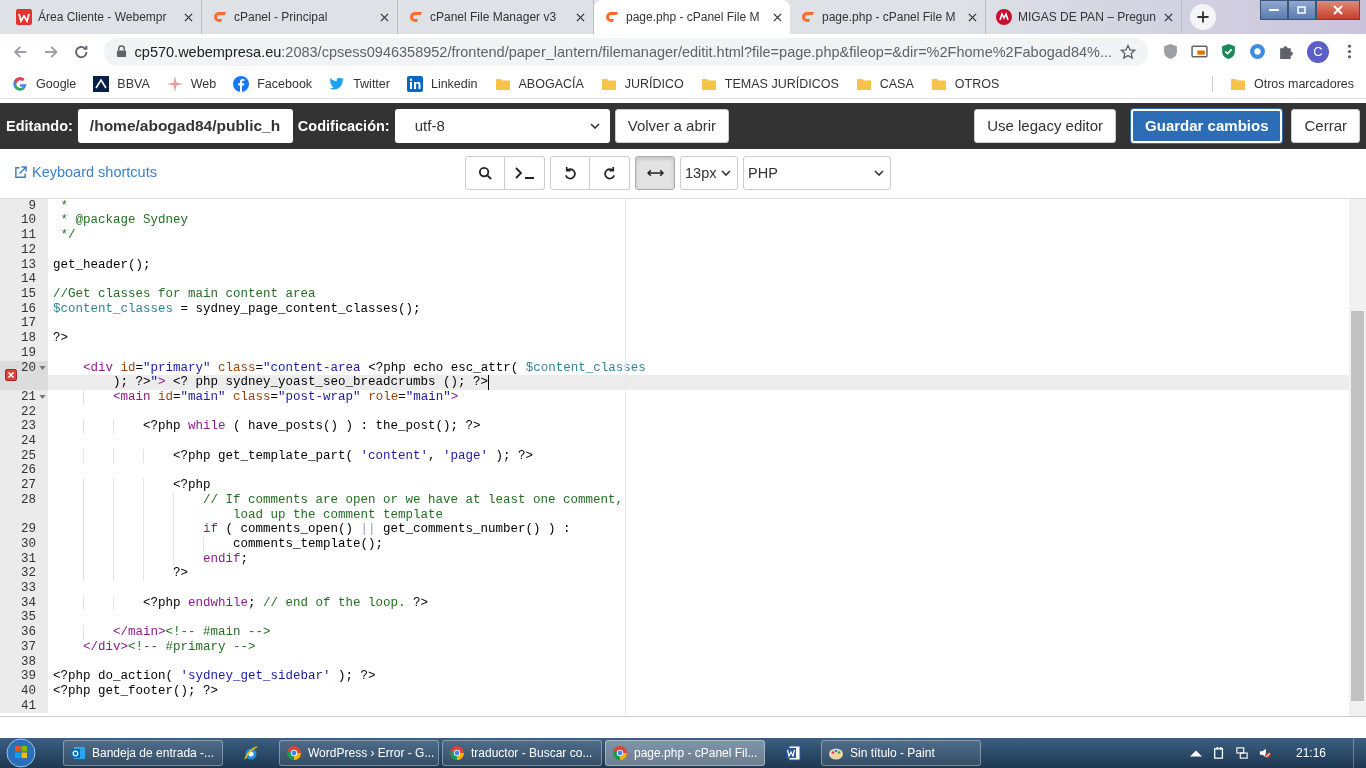 This screenshot has height=768, width=1366. Describe the element at coordinates (121, 52) in the screenshot. I see `lock-icon` at that location.